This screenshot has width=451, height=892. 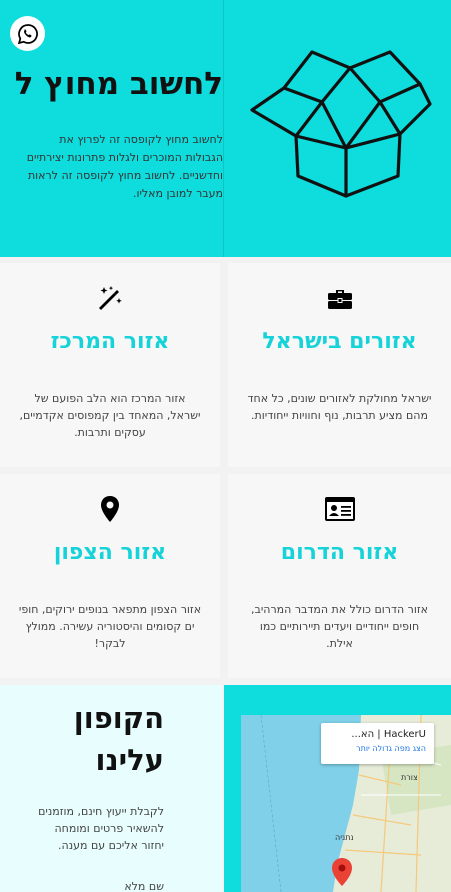 I want to click on open-box-icon, so click(x=341, y=124).